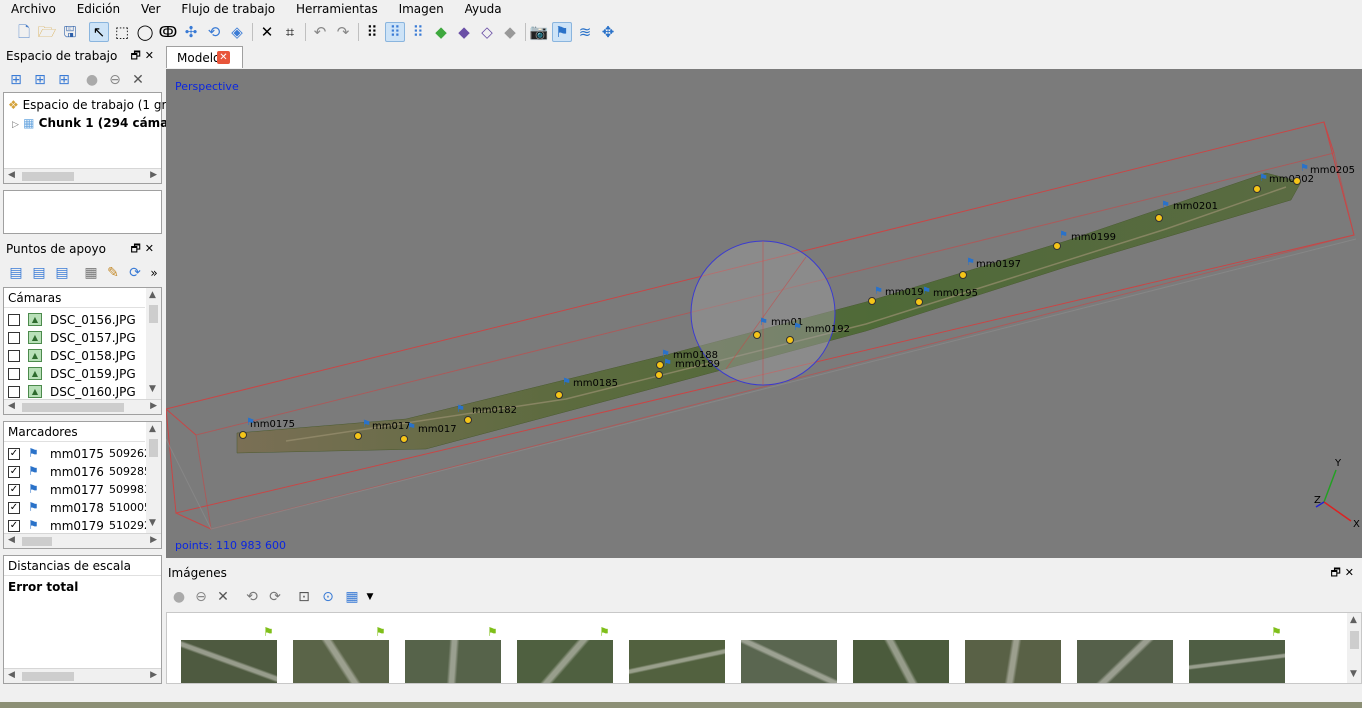  What do you see at coordinates (148, 8) in the screenshot?
I see `menu-ver: Ver` at bounding box center [148, 8].